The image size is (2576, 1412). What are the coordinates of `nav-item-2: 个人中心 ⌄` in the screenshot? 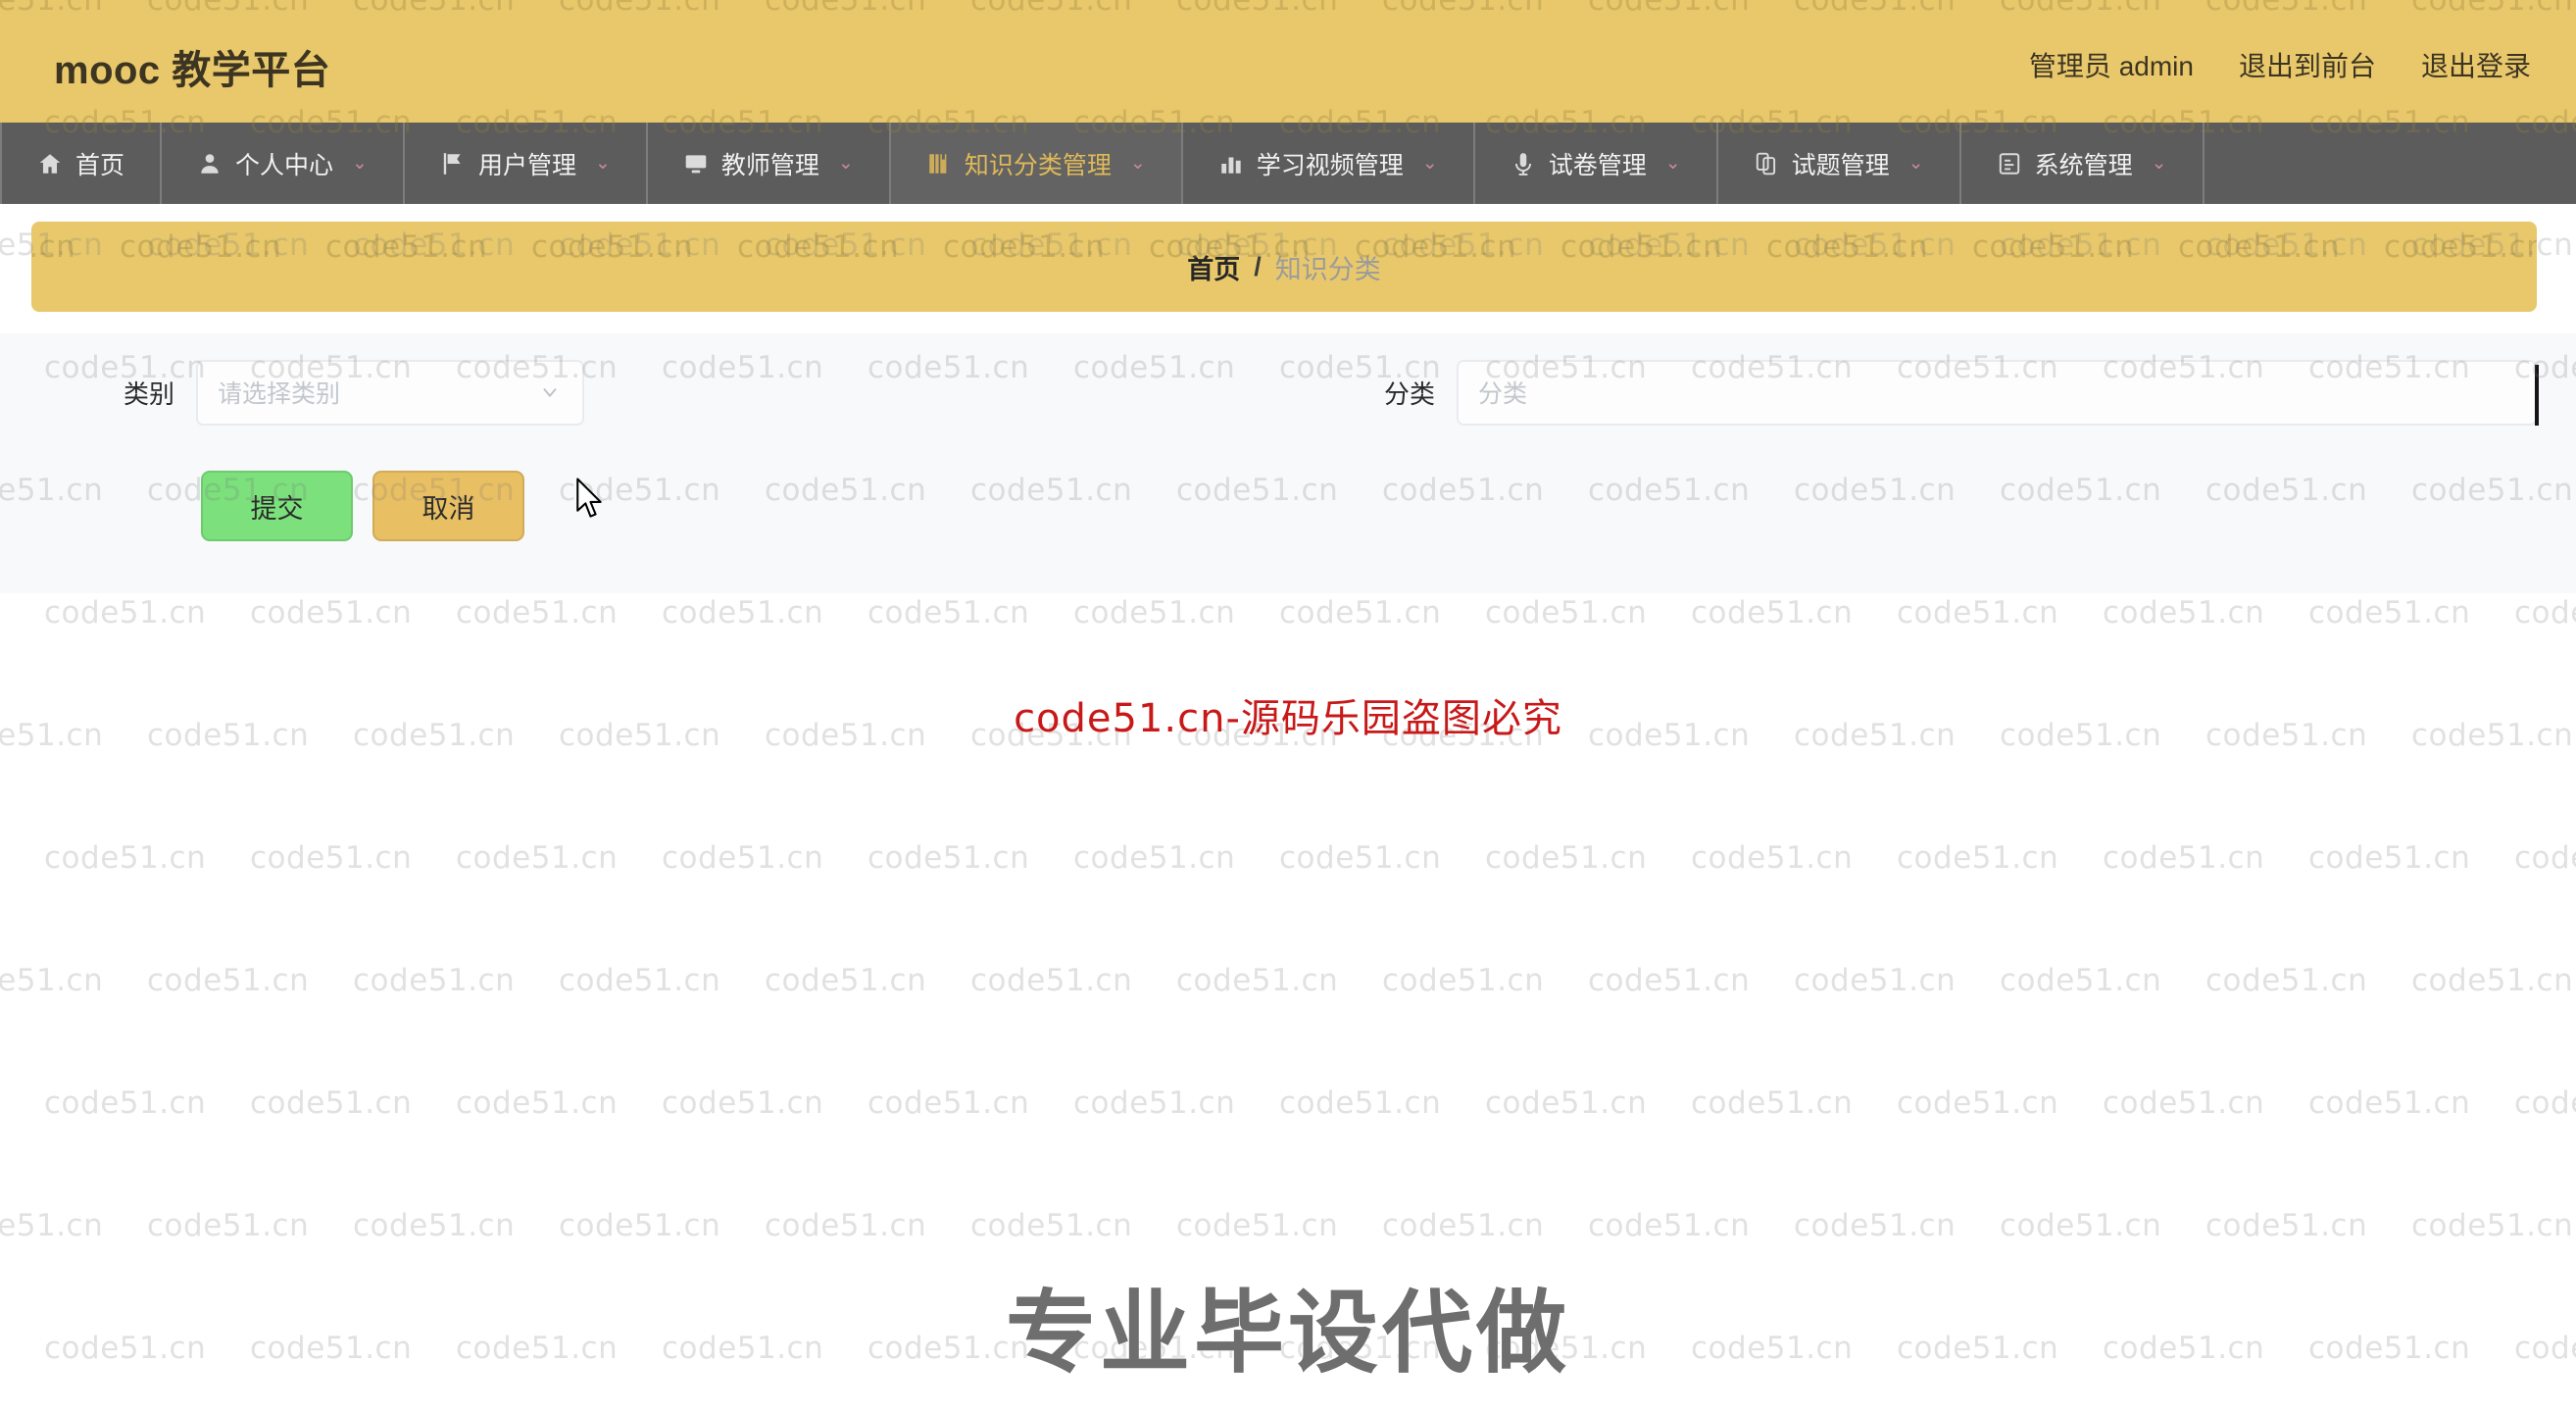 It's located at (283, 163).